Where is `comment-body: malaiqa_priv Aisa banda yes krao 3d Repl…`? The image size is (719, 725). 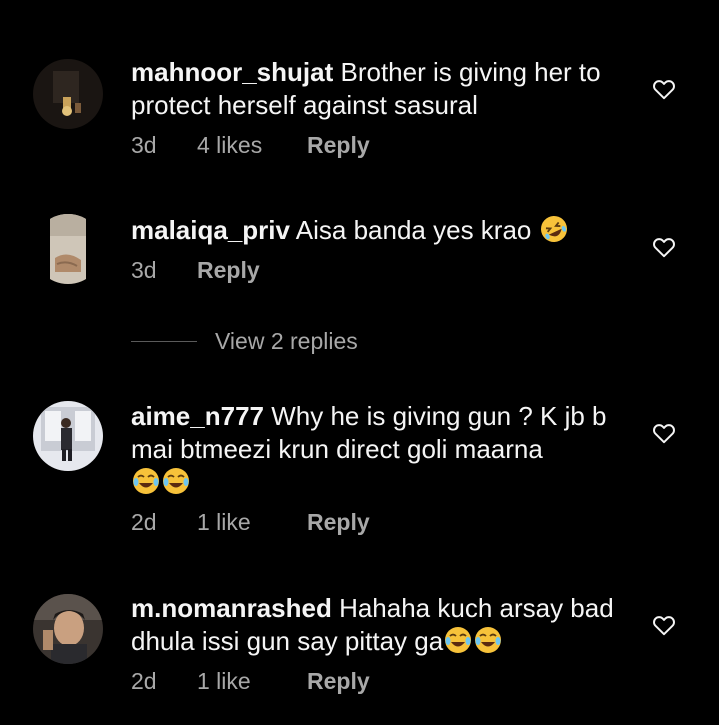
comment-body: malaiqa_priv Aisa banda yes krao 3d Repl… is located at coordinates (381, 249).